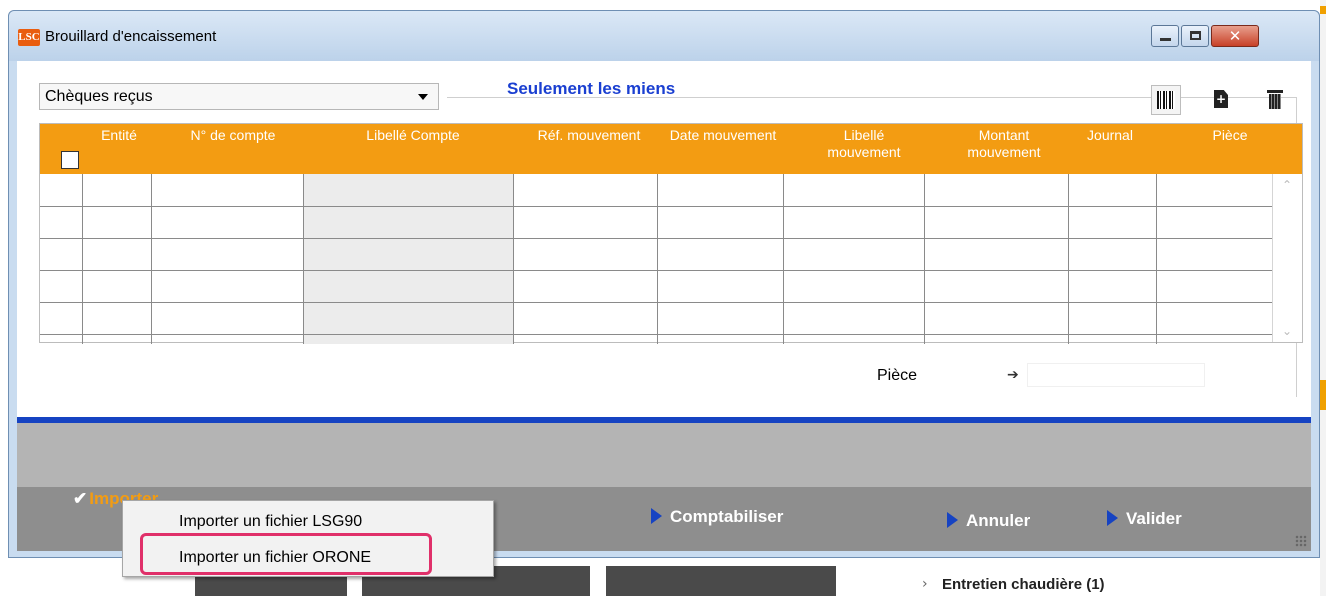 Image resolution: width=1326 pixels, height=596 pixels. I want to click on chevron-right-icon: ›, so click(925, 584).